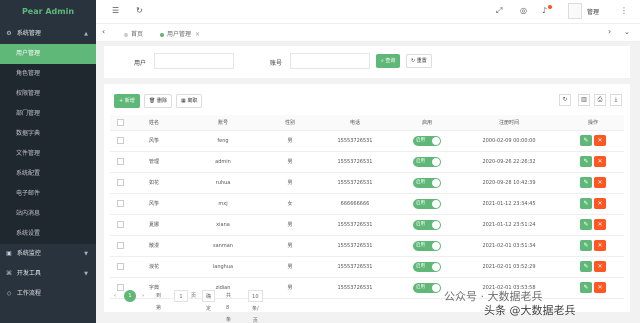  I want to click on cell-phone: 15553726531, so click(355, 246).